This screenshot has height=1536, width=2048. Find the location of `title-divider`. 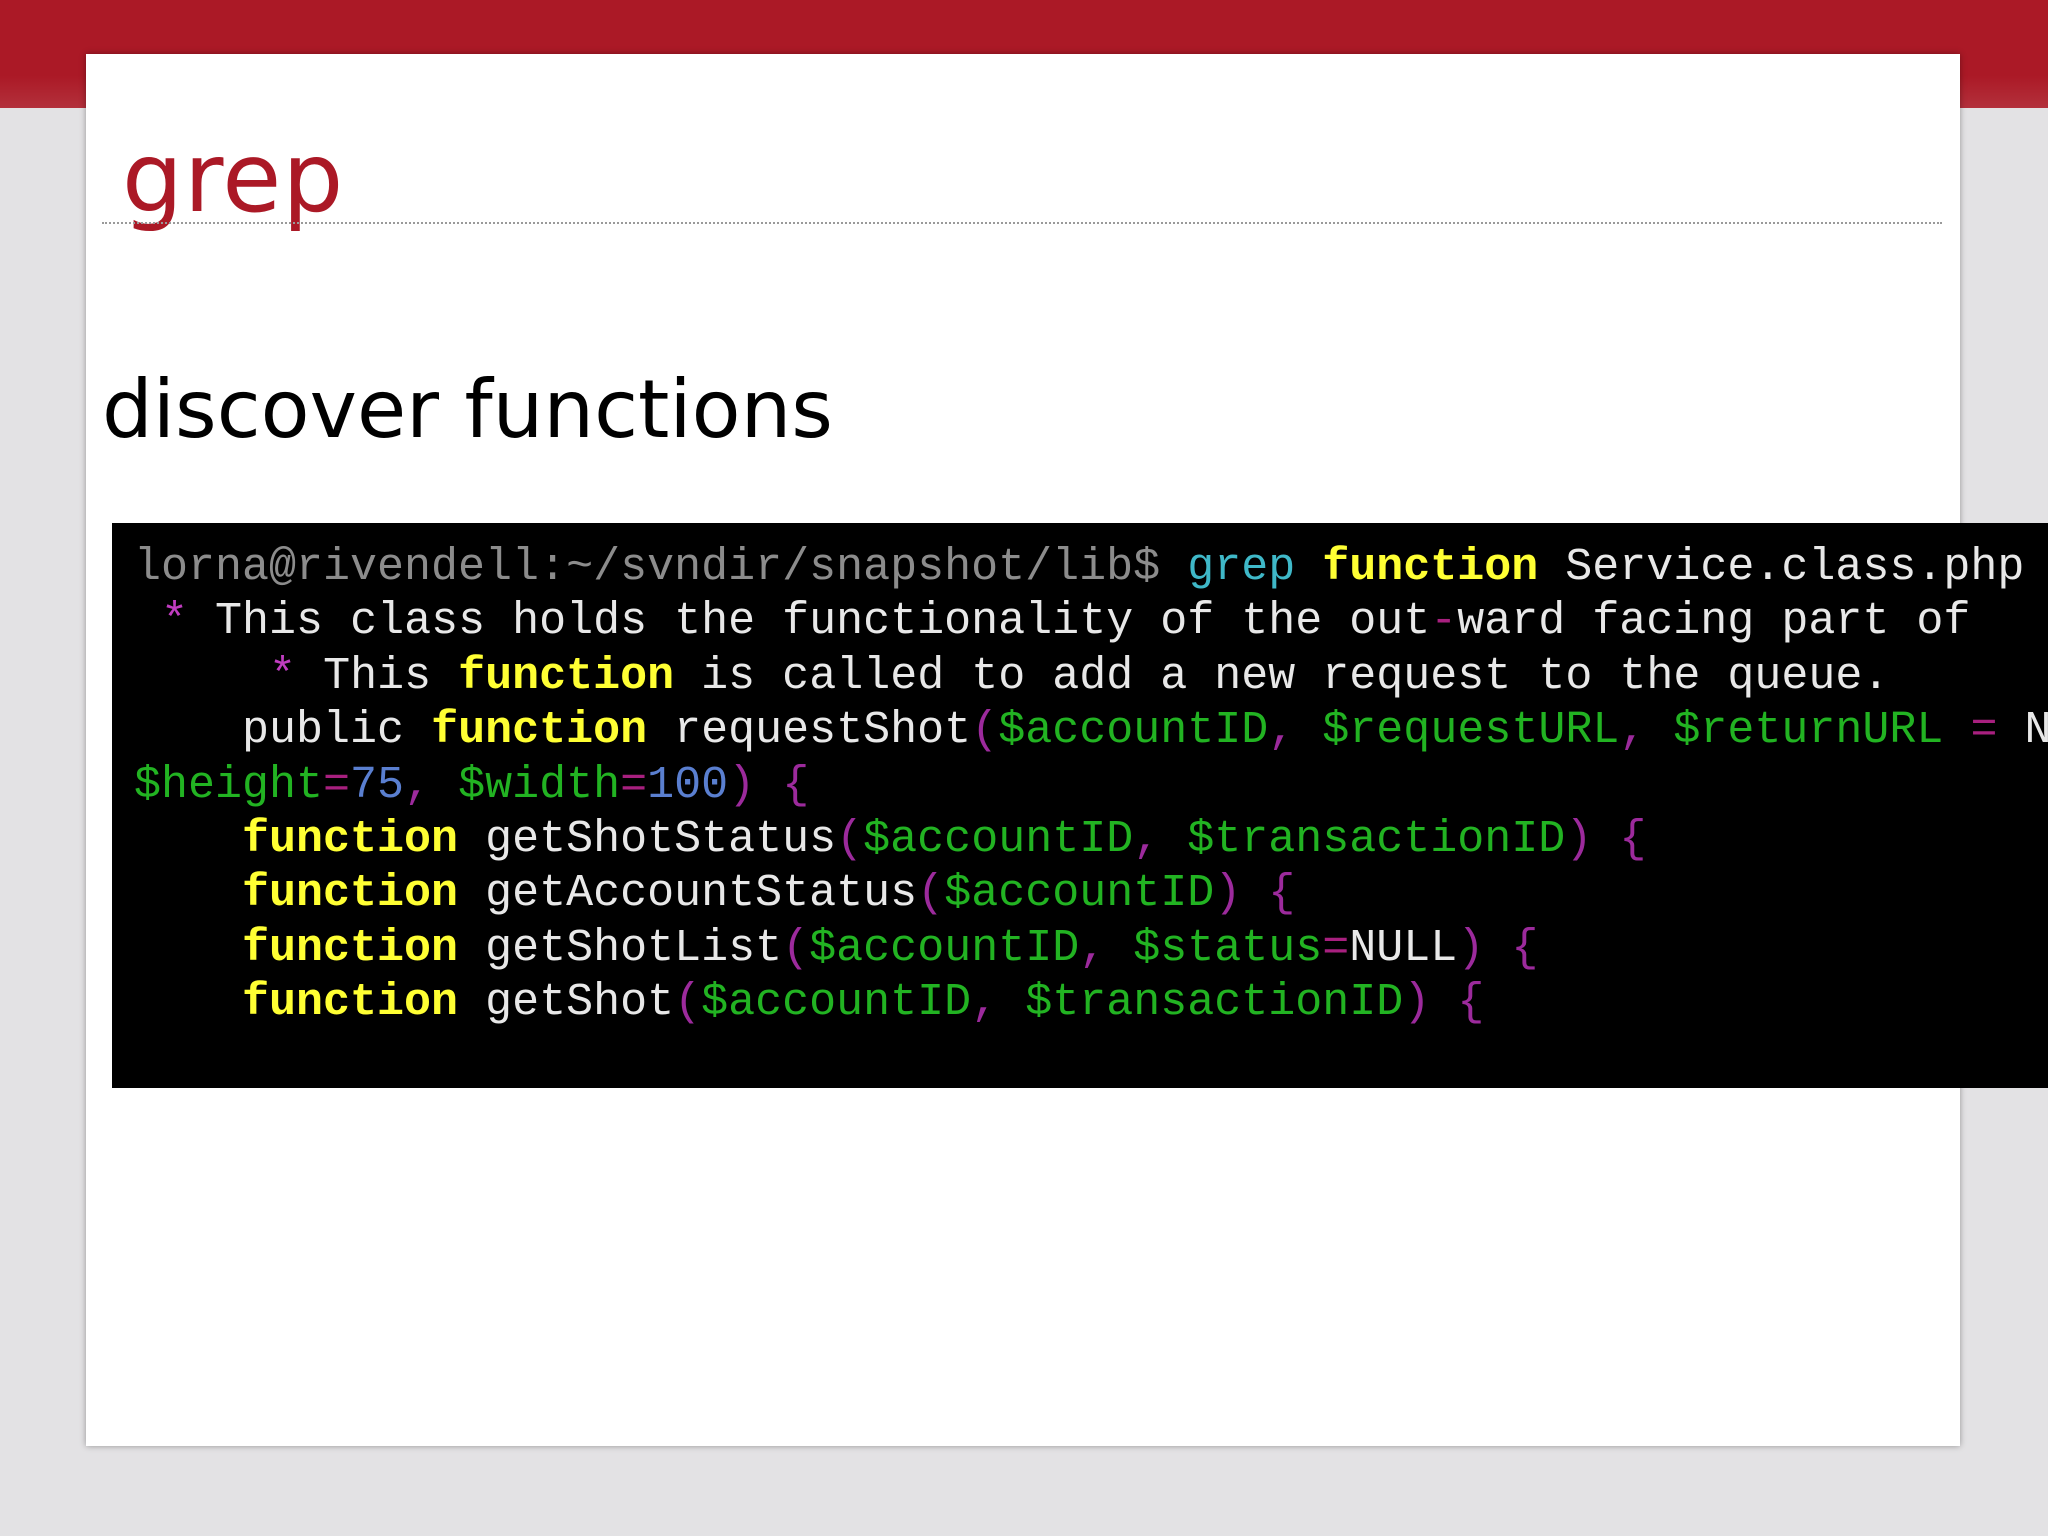

title-divider is located at coordinates (1022, 223).